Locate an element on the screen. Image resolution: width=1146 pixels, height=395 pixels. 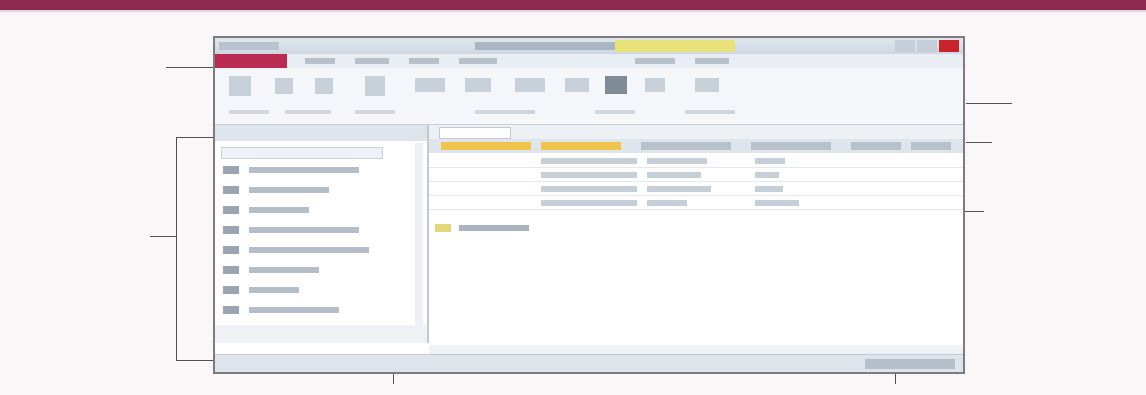
nav-scrollbar is located at coordinates (419, 241).